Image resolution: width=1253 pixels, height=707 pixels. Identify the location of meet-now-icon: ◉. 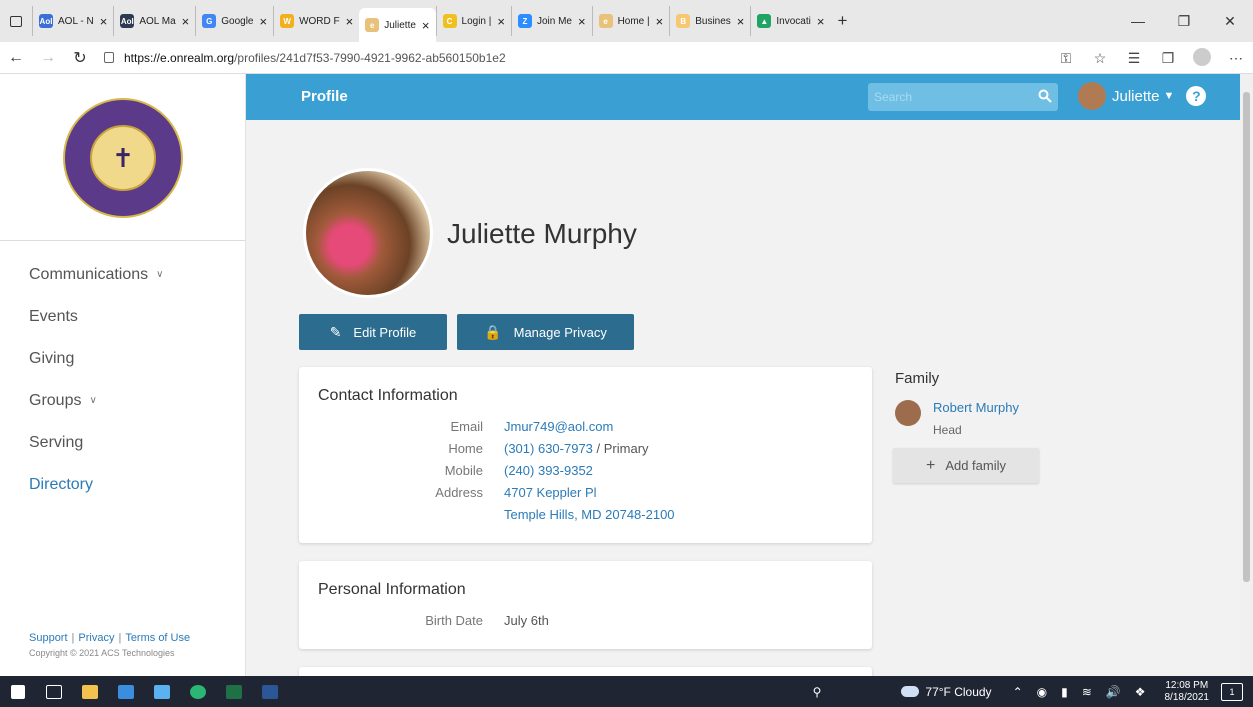
(1042, 692).